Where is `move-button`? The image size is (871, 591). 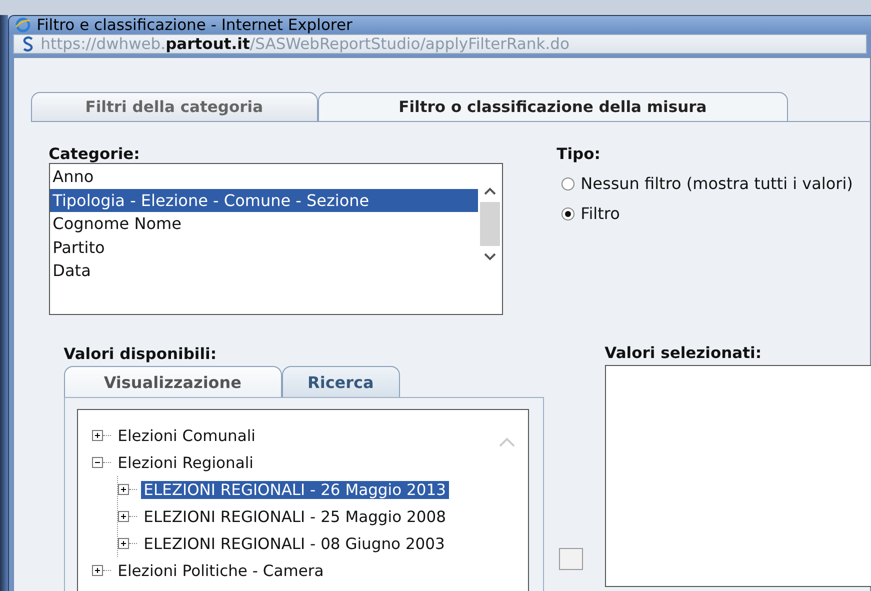
move-button is located at coordinates (570, 559).